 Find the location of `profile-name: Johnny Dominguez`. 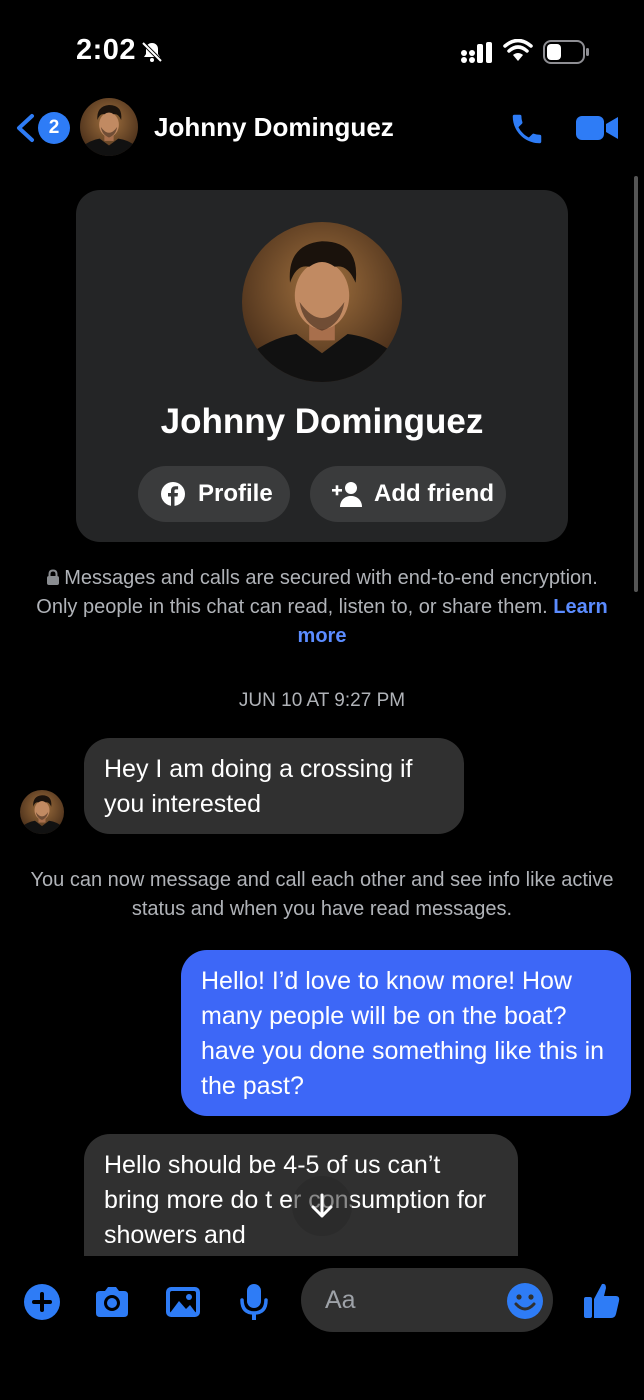

profile-name: Johnny Dominguez is located at coordinates (322, 421).